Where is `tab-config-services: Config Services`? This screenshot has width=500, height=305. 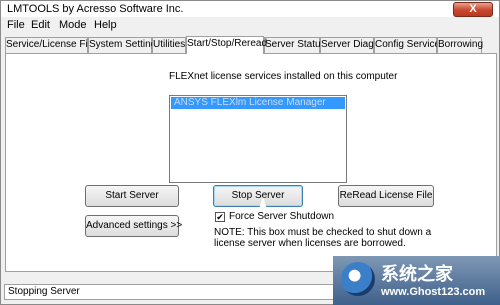
tab-config-services: Config Services is located at coordinates (409, 45).